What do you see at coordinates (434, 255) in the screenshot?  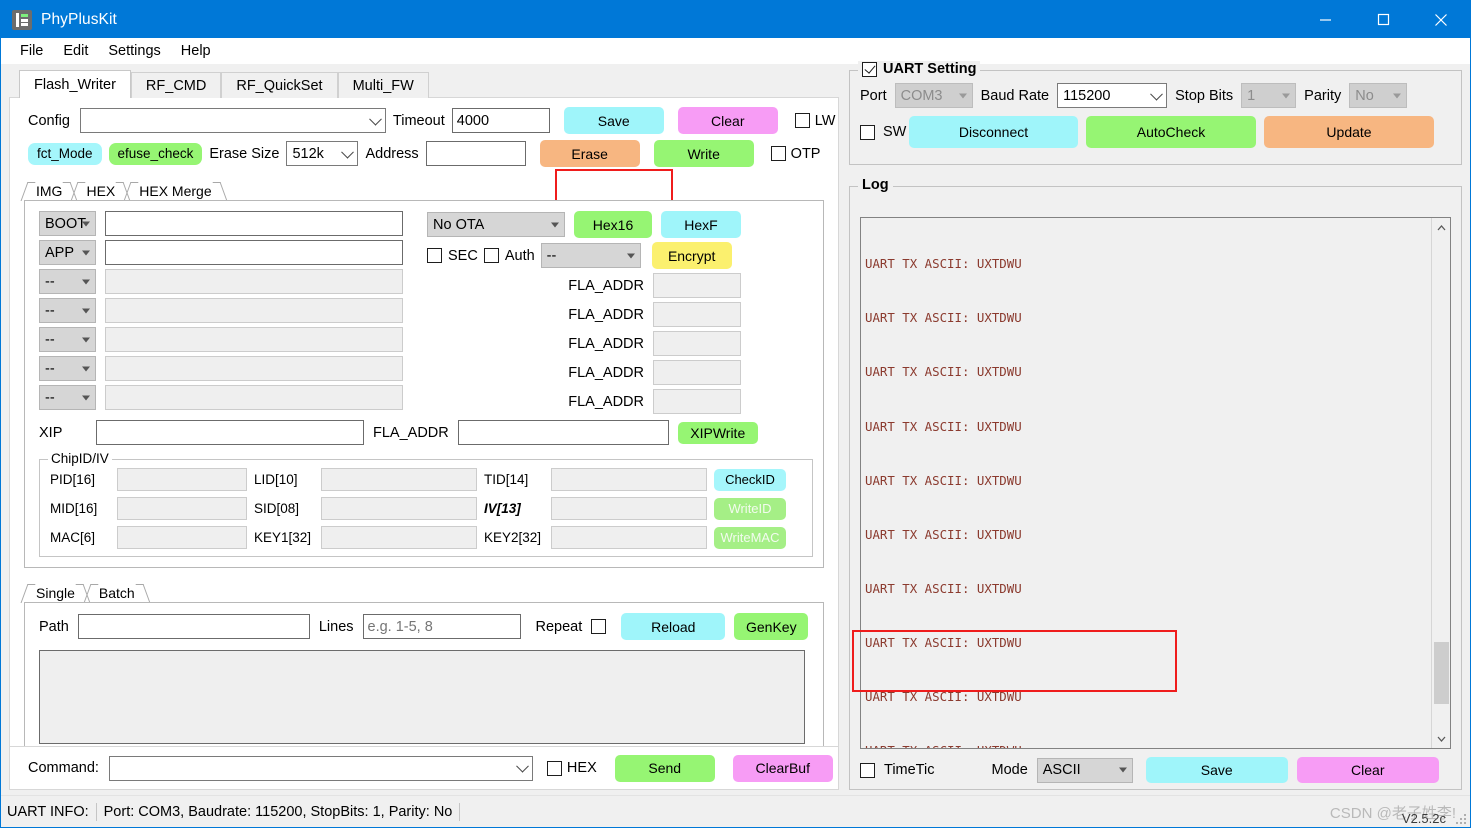 I see `sec-checkbox` at bounding box center [434, 255].